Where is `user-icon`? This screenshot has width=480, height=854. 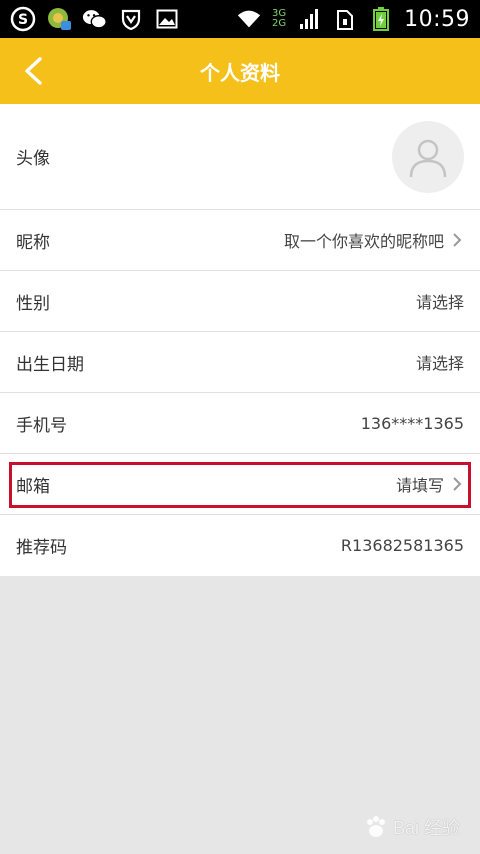 user-icon is located at coordinates (428, 158).